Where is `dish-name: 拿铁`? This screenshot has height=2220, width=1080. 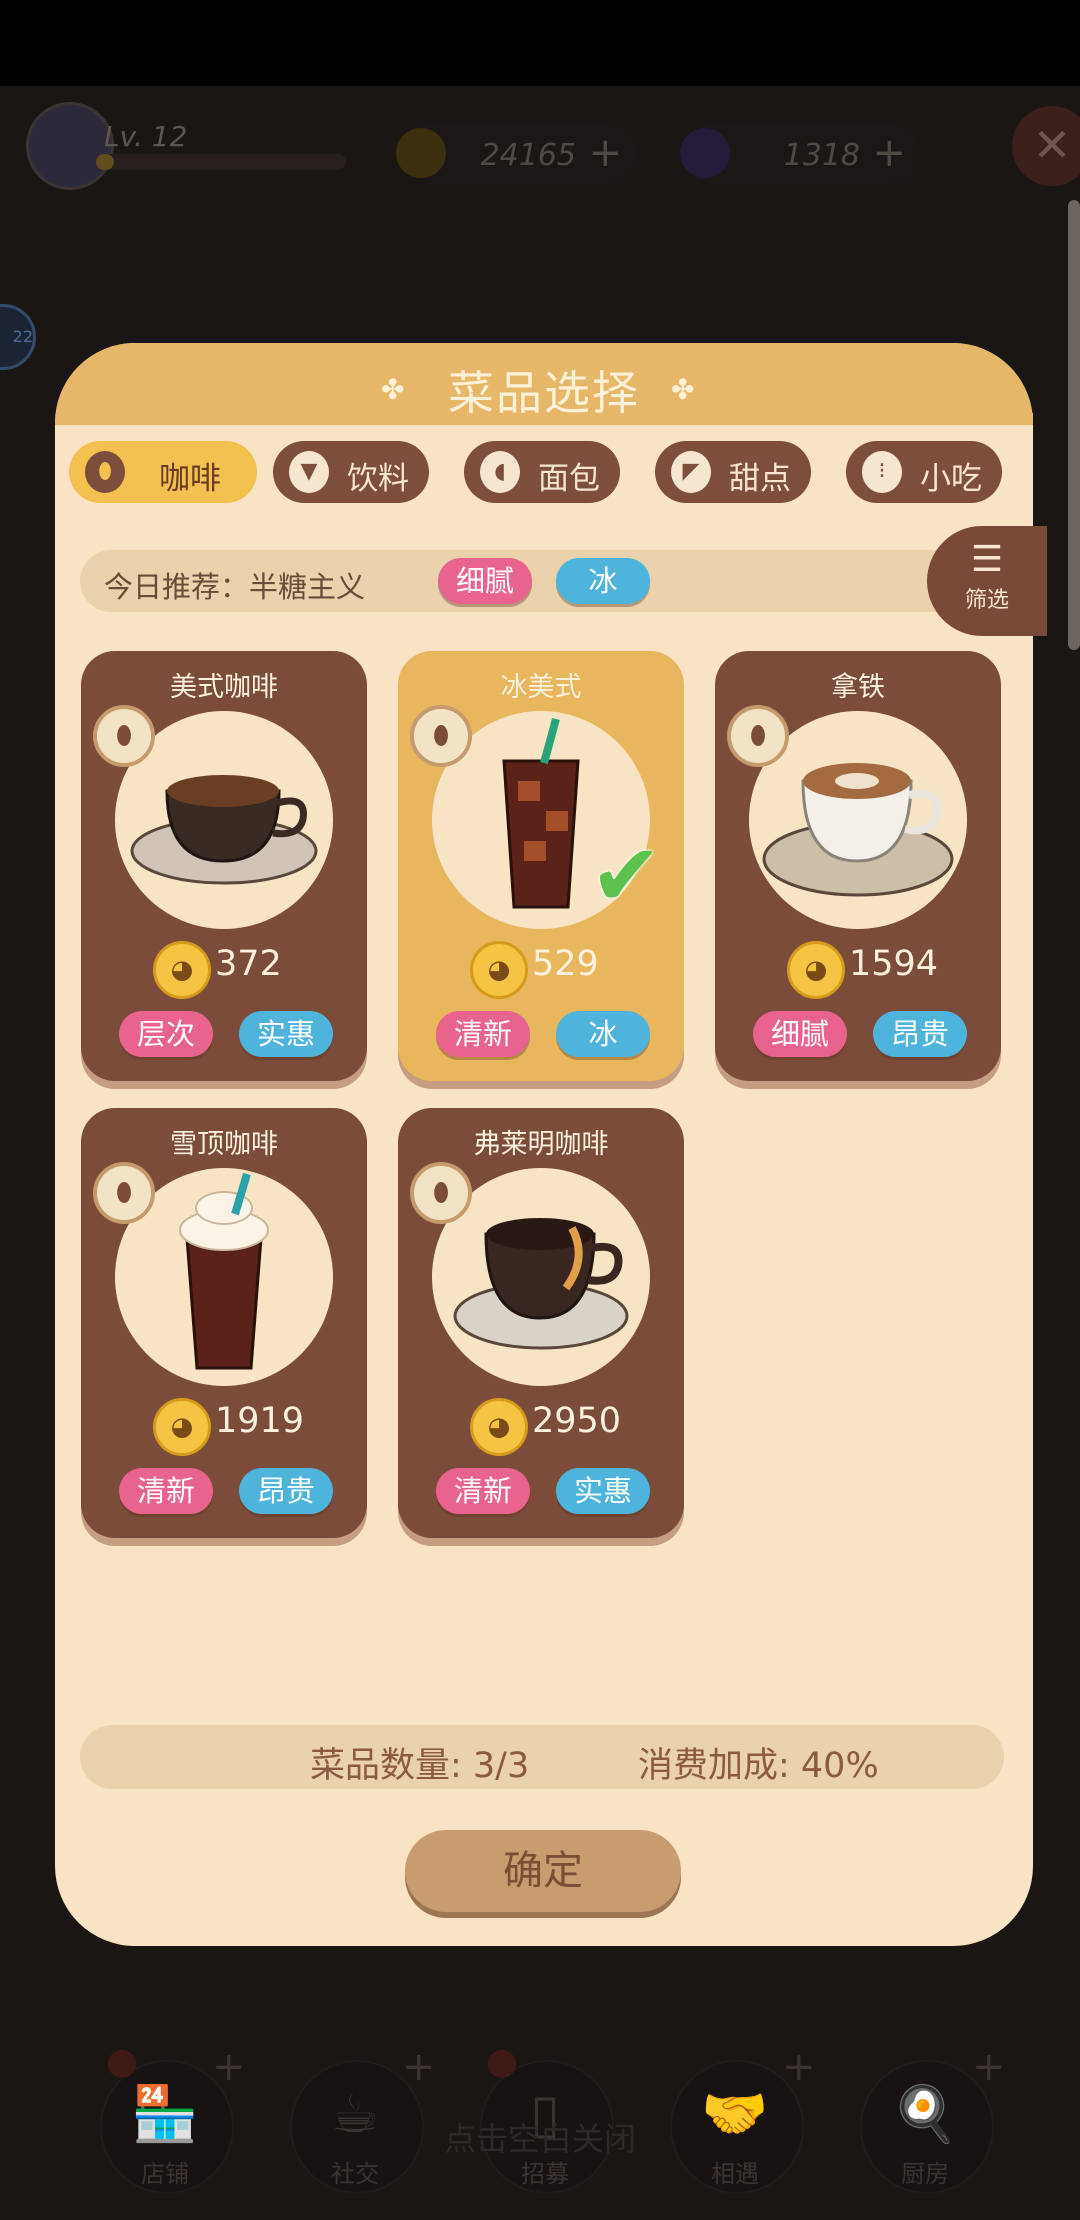
dish-name: 拿铁 is located at coordinates (858, 687).